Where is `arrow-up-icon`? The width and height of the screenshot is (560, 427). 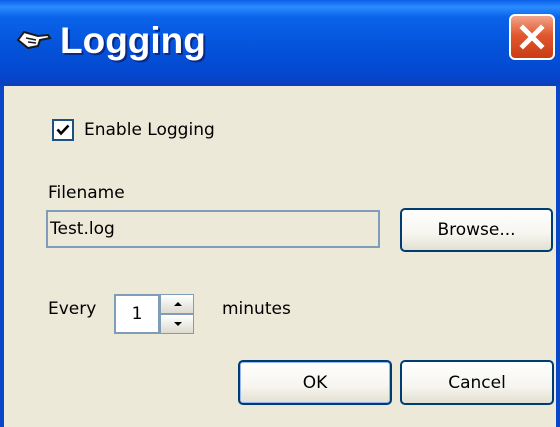 arrow-up-icon is located at coordinates (178, 304).